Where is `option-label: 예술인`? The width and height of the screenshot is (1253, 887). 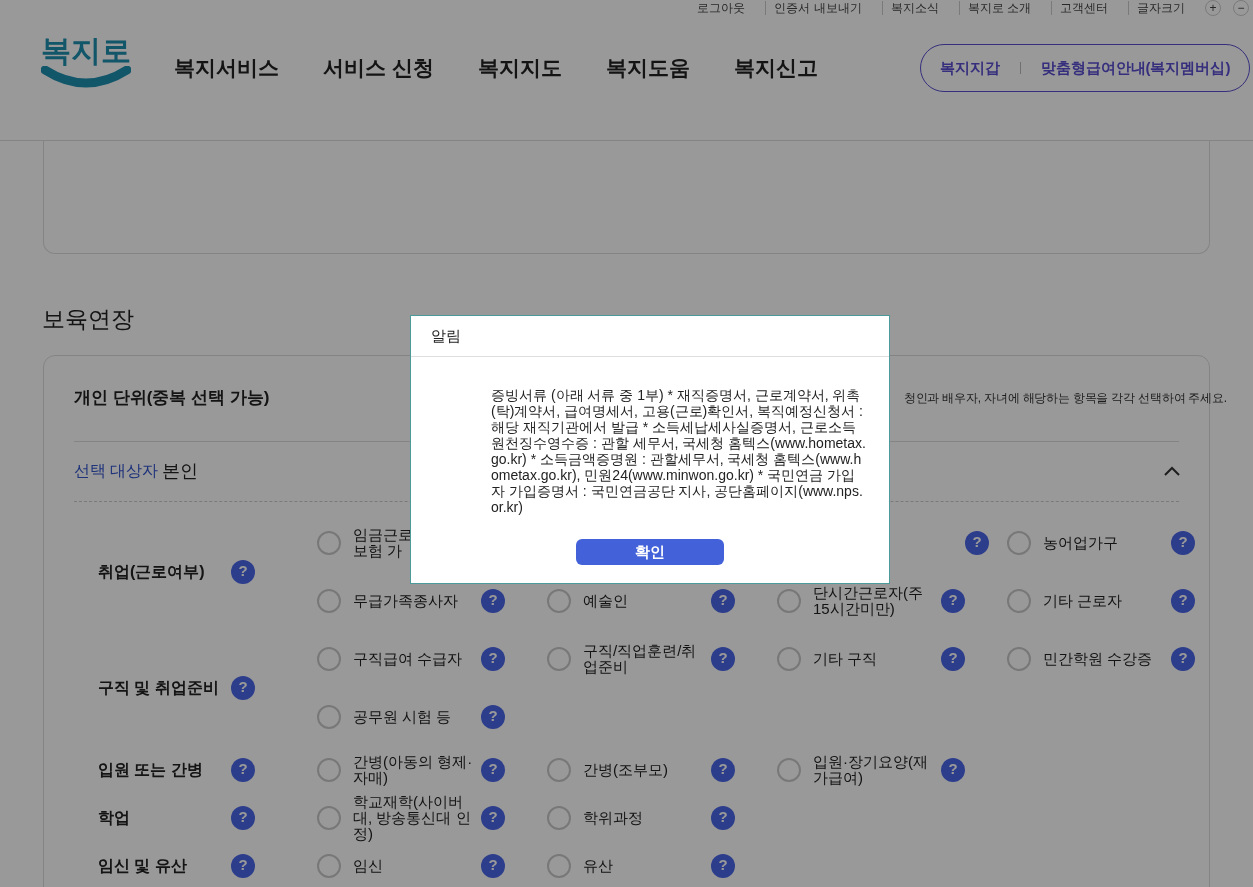
option-label: 예술인 is located at coordinates (606, 600).